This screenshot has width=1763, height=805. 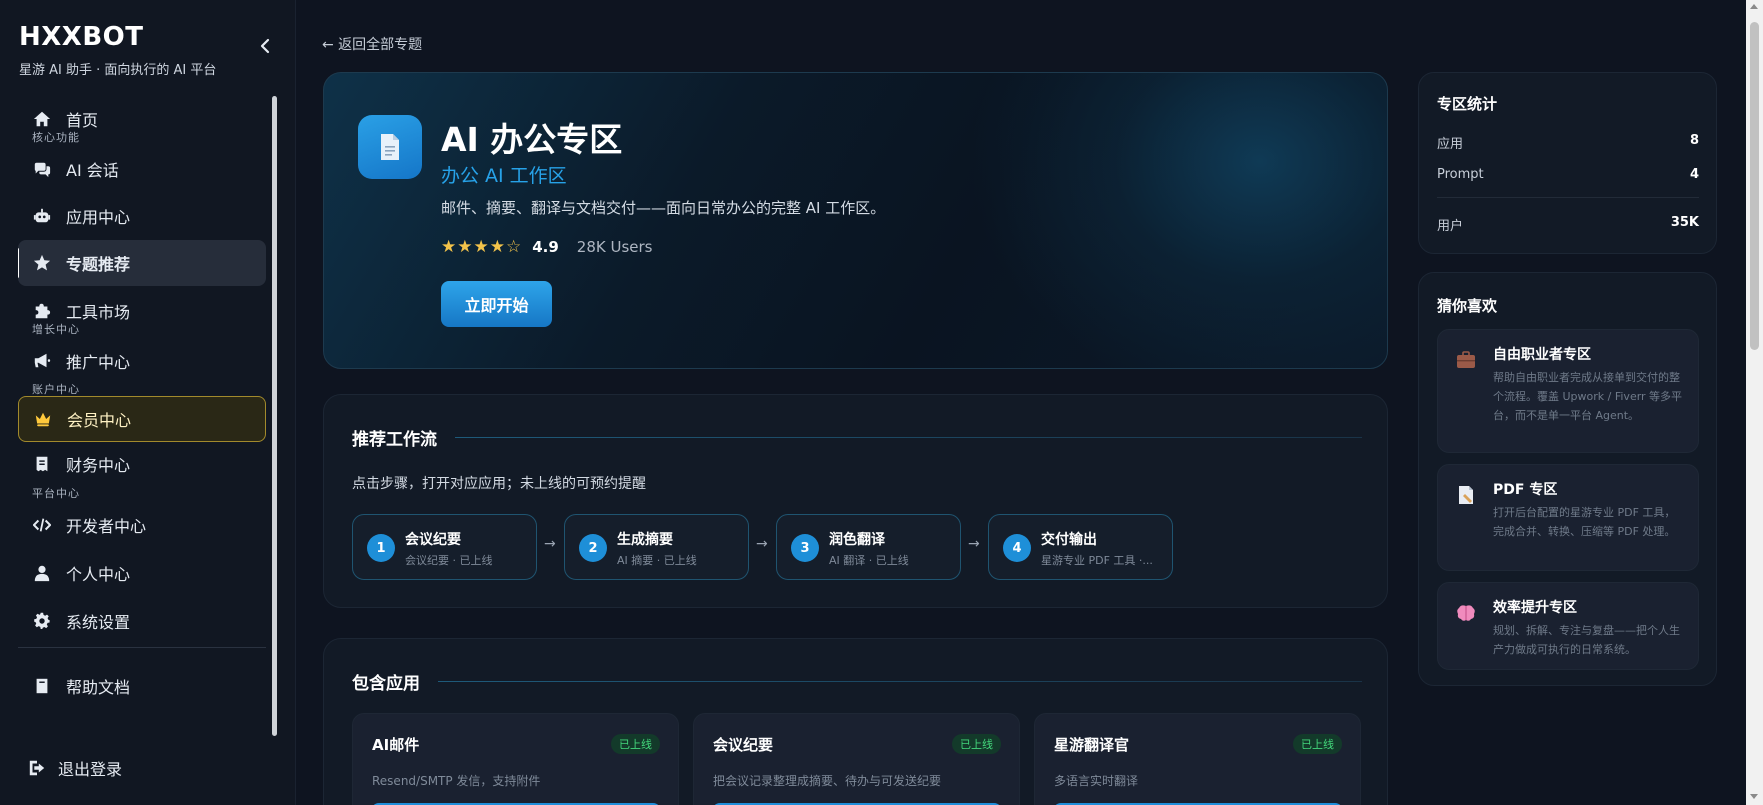 I want to click on app-card: AI邮件 已上线 Resend/SMTP 发信，支持附件, so click(x=515, y=759).